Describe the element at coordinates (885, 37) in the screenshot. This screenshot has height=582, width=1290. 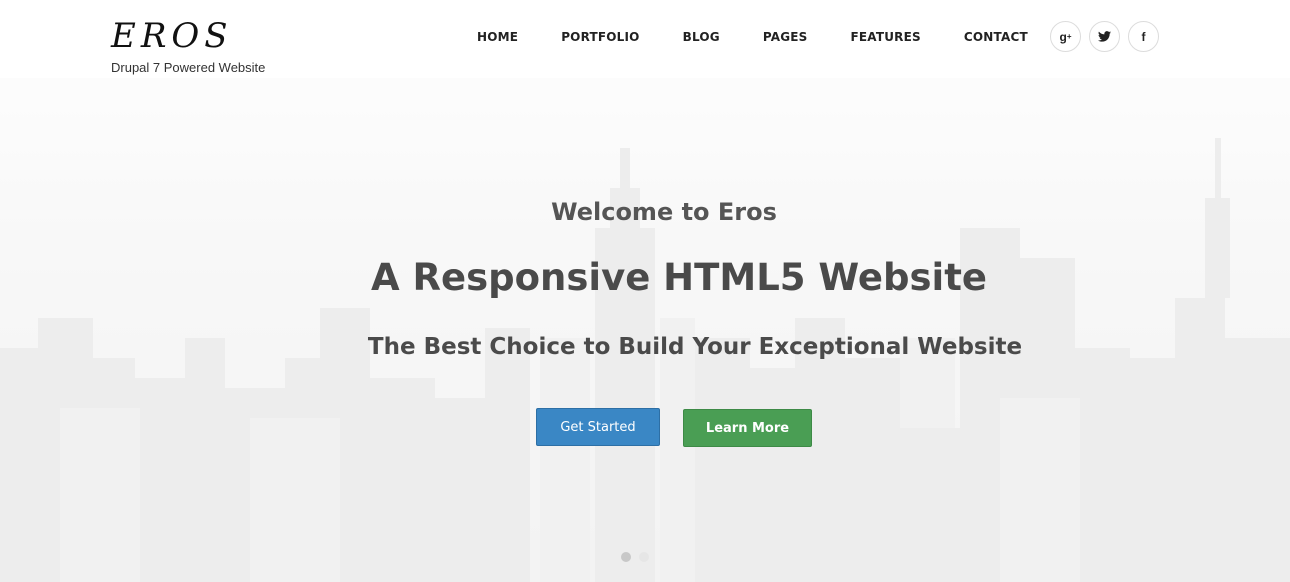
I see `nav-item-features: FEATURES` at that location.